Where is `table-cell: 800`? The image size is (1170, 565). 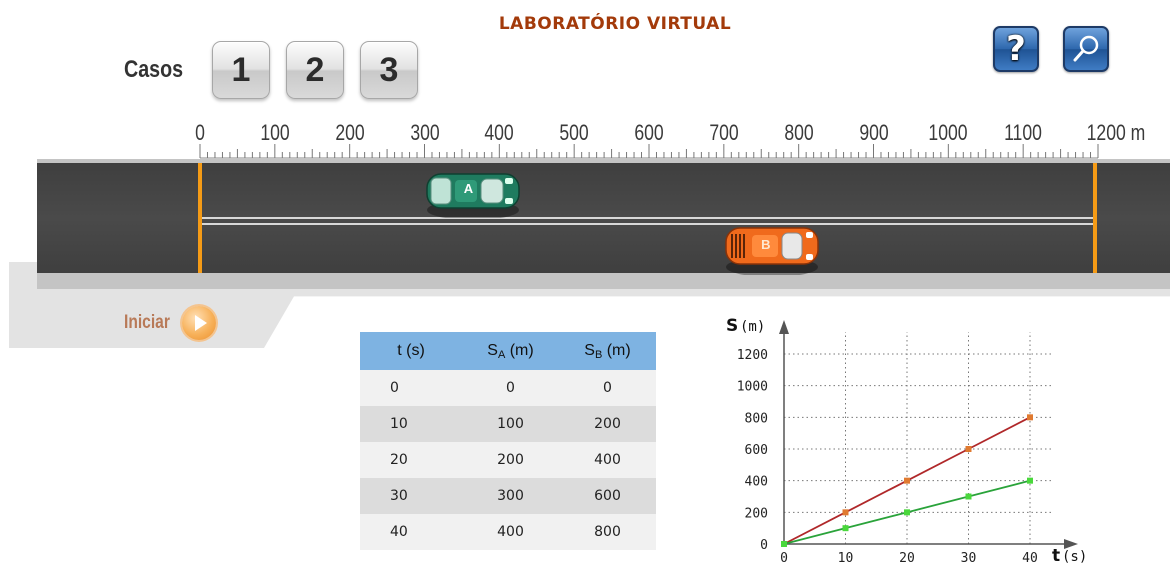 table-cell: 800 is located at coordinates (607, 532).